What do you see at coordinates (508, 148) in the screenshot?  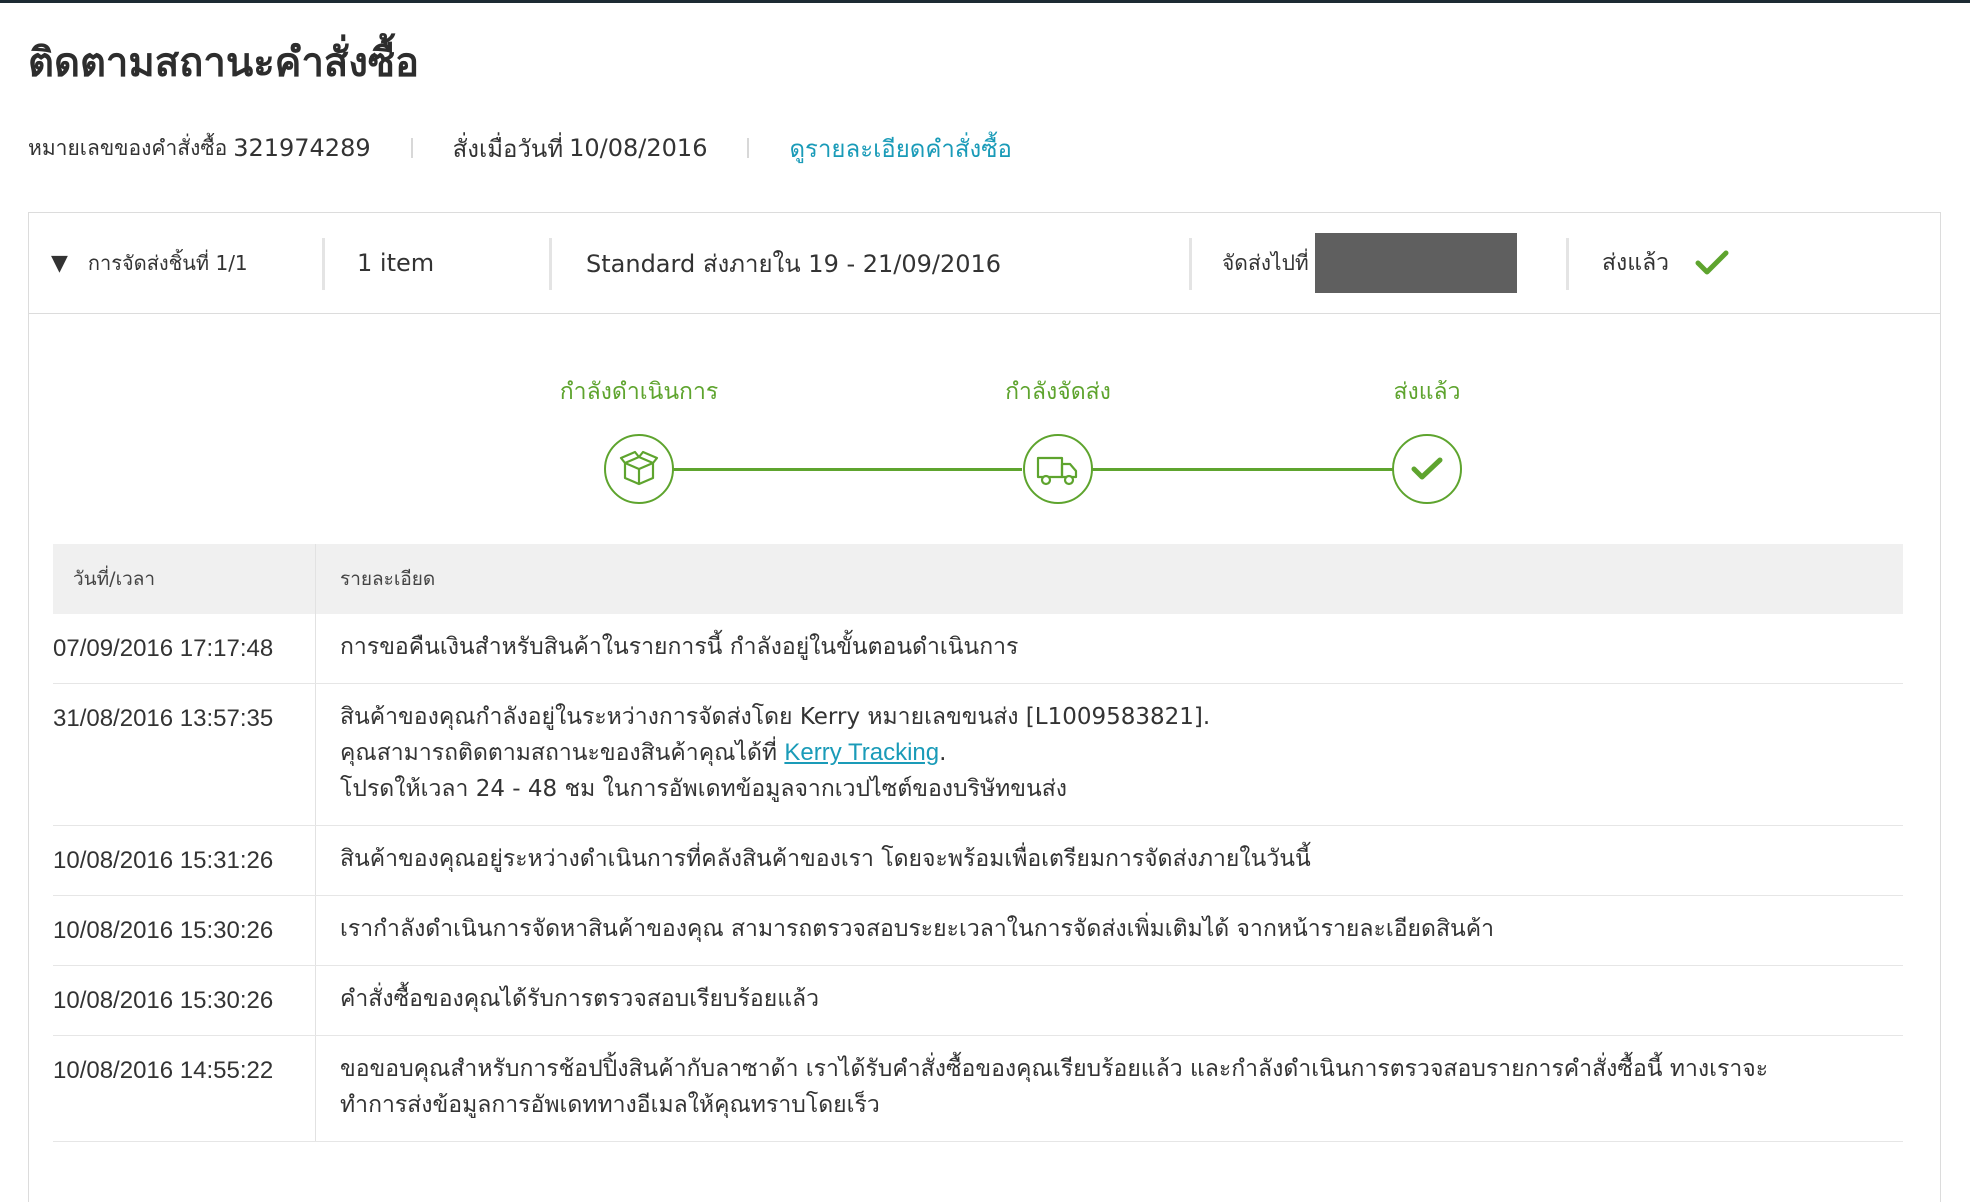 I see `order-date-label: สั่งเมื่อวันที่` at bounding box center [508, 148].